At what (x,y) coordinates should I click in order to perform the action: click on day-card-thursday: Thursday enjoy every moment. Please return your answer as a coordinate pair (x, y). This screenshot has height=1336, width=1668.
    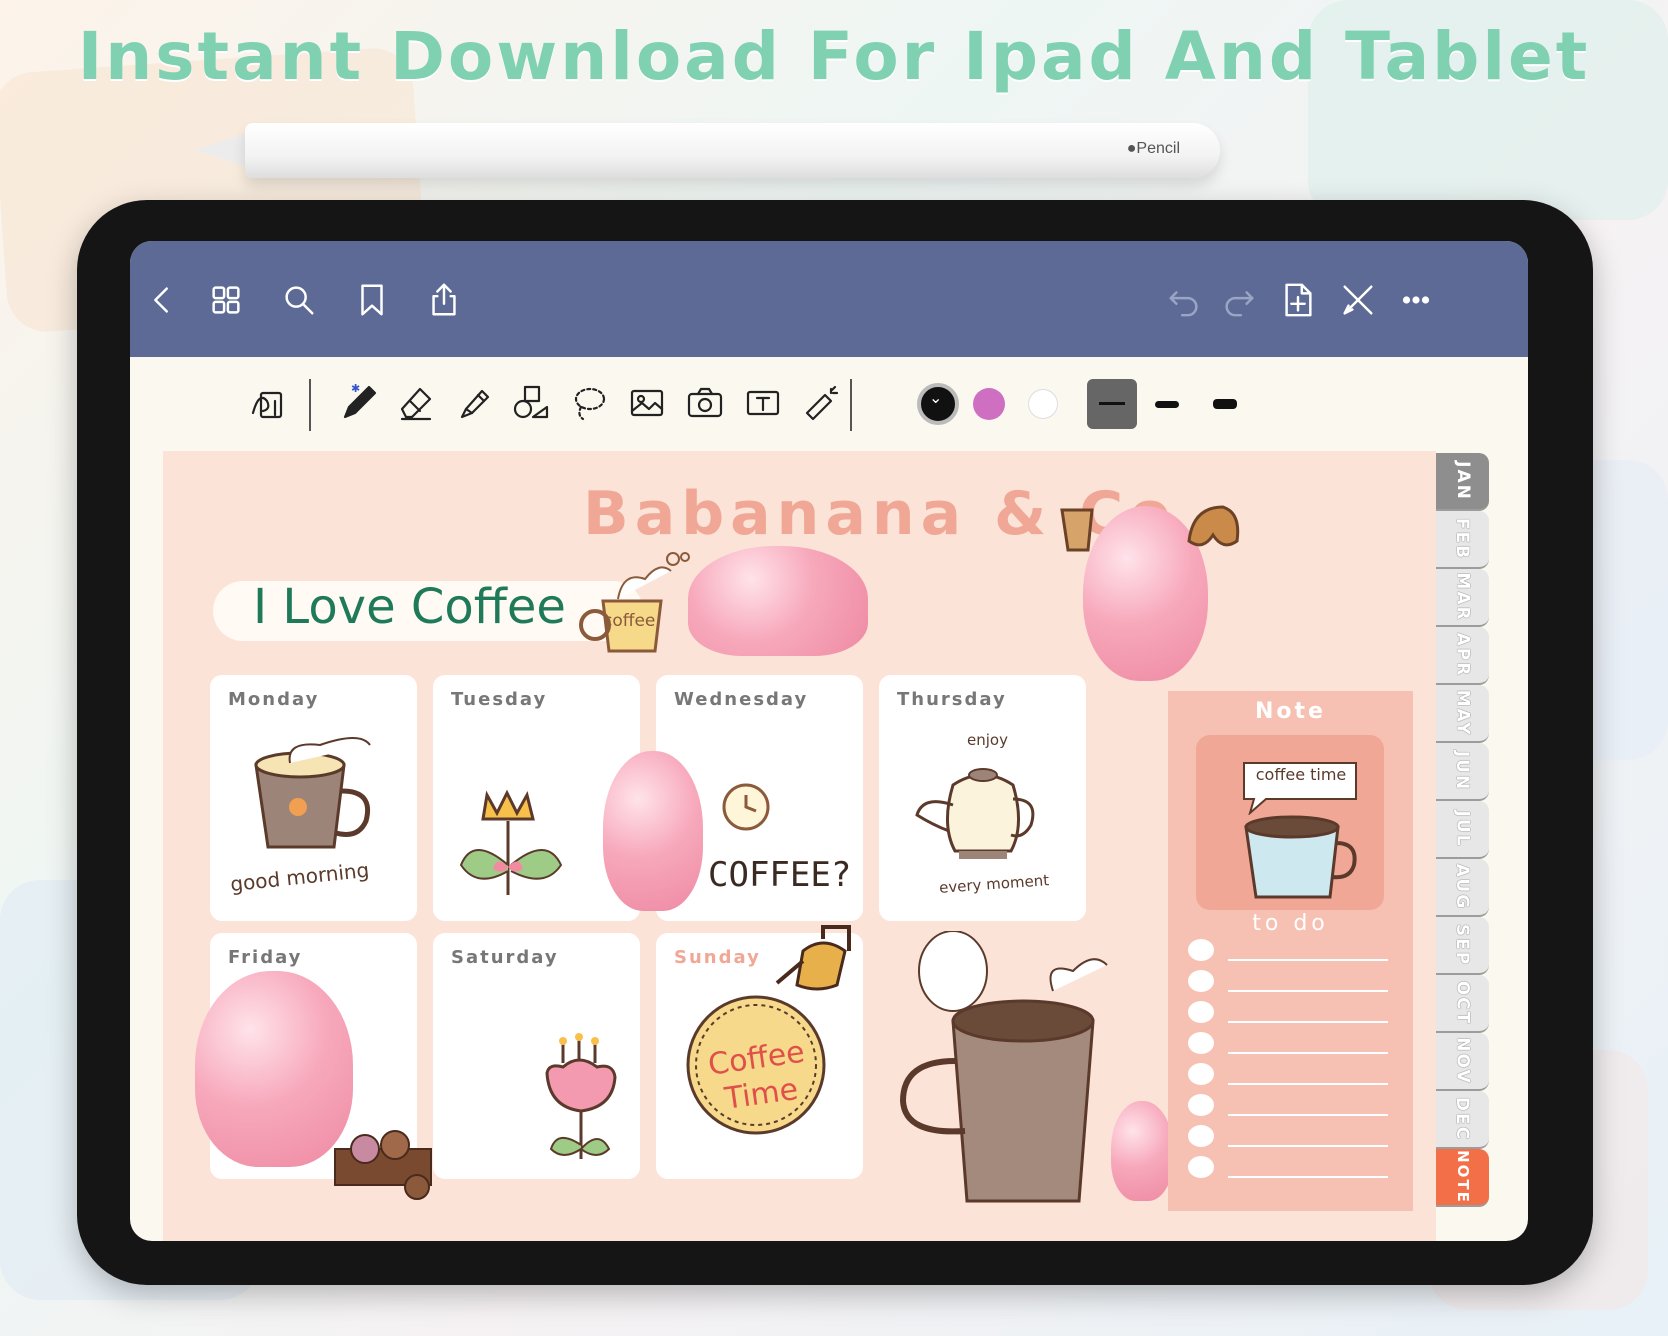
    Looking at the image, I should click on (982, 798).